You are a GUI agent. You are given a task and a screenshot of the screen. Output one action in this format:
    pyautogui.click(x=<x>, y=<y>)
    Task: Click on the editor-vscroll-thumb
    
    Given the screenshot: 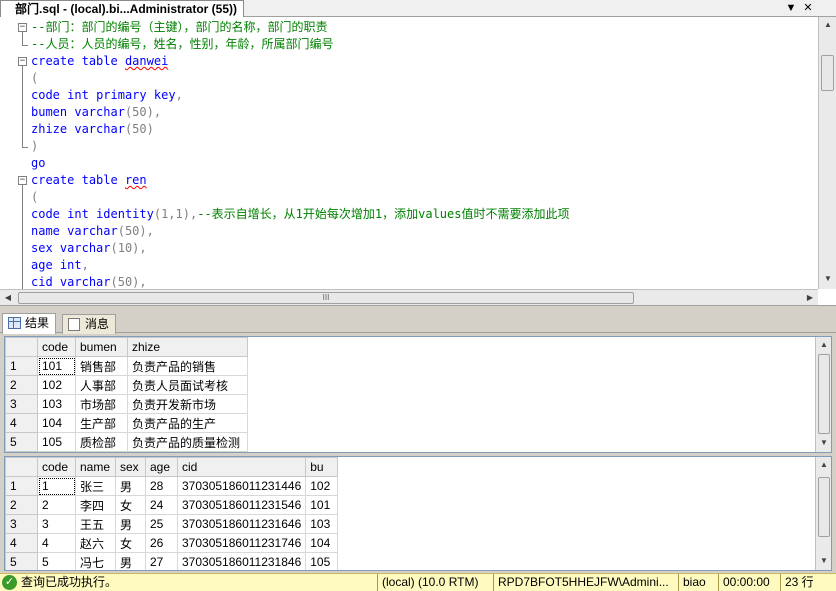 What is the action you would take?
    pyautogui.click(x=827, y=73)
    